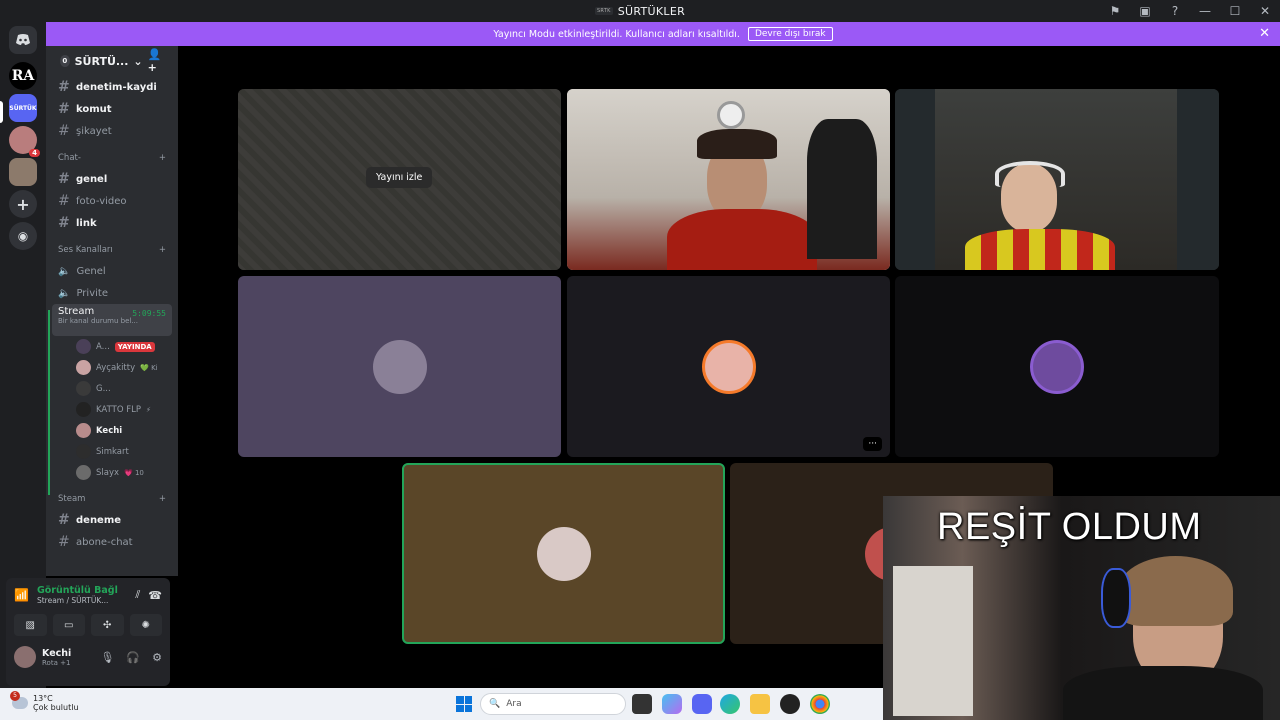 The width and height of the screenshot is (1280, 720). I want to click on more-options-button: ···, so click(872, 444).